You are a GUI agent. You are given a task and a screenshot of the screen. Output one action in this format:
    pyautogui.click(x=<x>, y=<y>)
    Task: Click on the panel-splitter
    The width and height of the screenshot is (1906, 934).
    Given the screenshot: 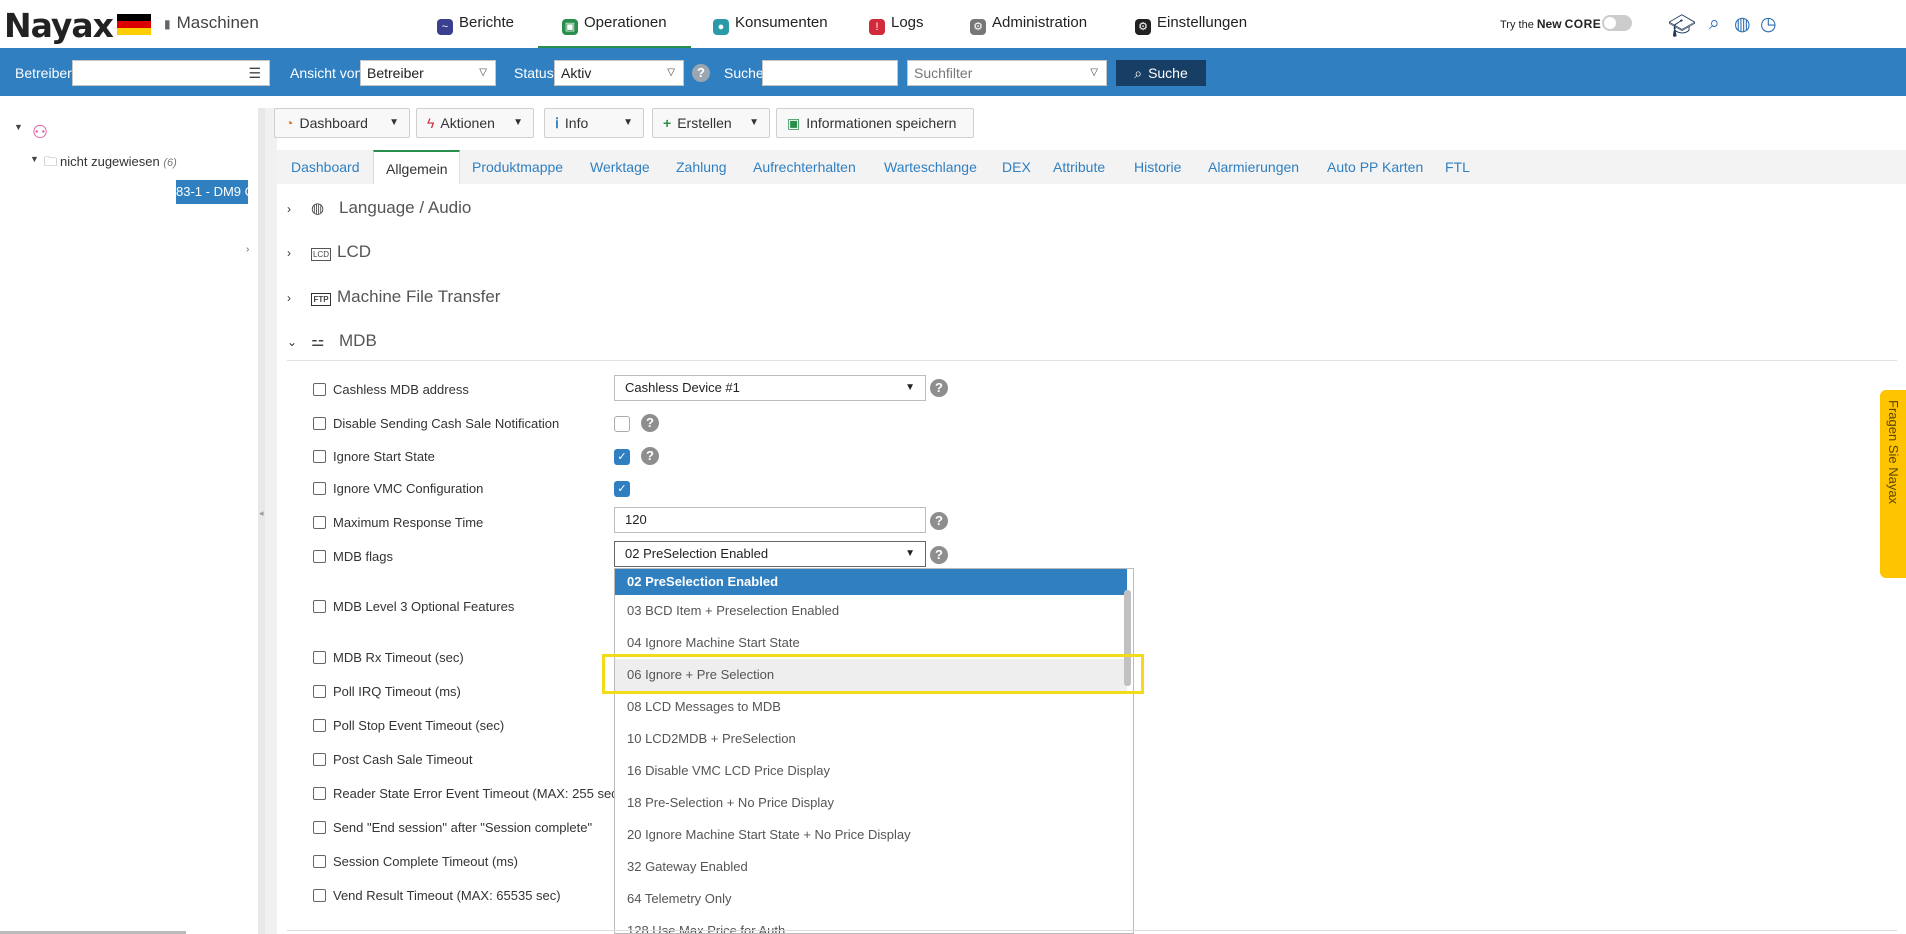 What is the action you would take?
    pyautogui.click(x=261, y=521)
    